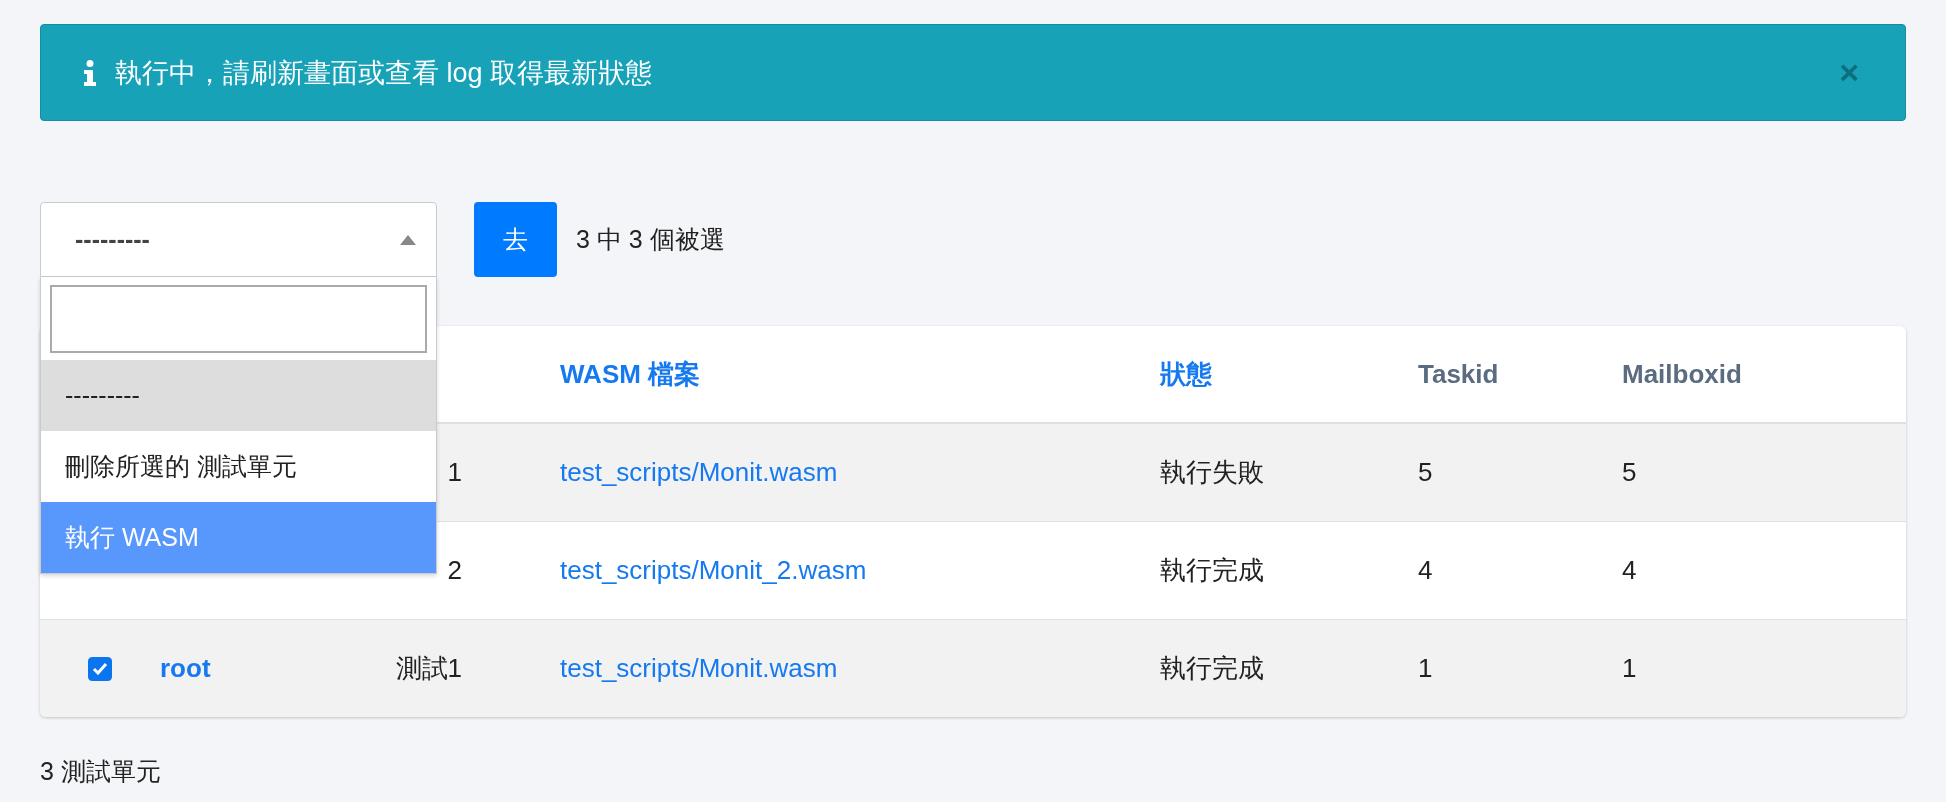 Image resolution: width=1946 pixels, height=802 pixels. Describe the element at coordinates (238, 537) in the screenshot. I see `dropdown-option: 執行 WASM` at that location.